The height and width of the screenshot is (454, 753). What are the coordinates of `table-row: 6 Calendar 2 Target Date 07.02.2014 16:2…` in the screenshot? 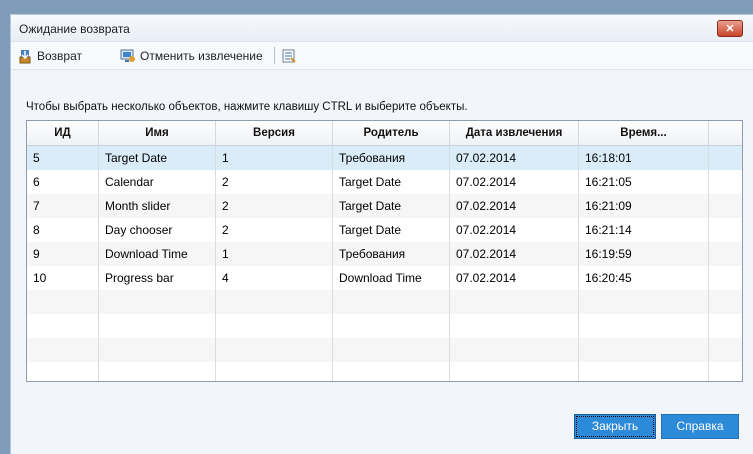 It's located at (384, 182).